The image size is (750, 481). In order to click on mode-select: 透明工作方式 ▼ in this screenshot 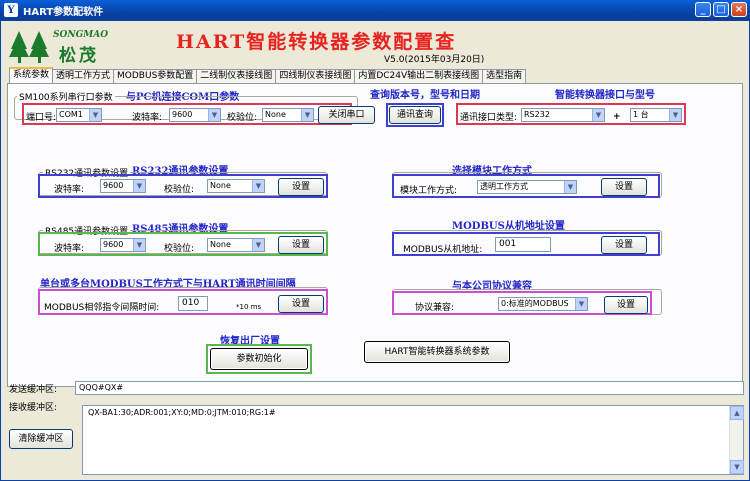, I will do `click(527, 187)`.